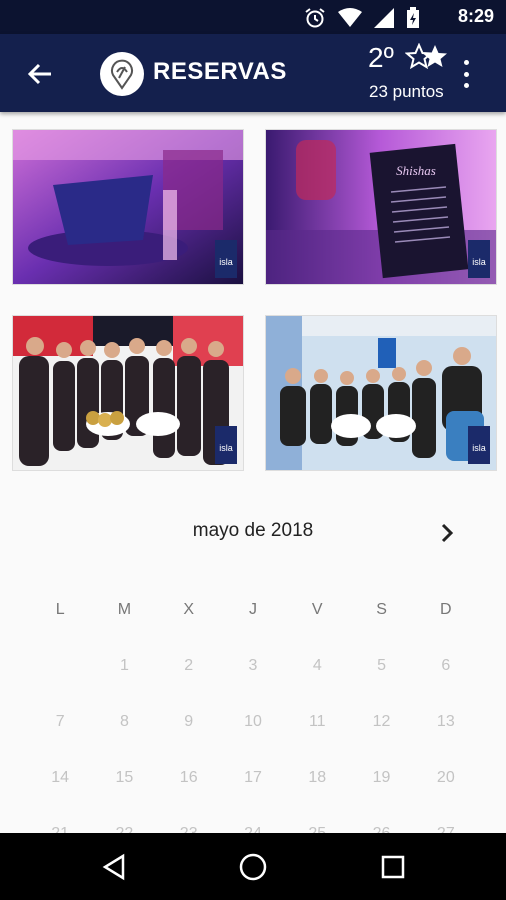 This screenshot has width=506, height=900. I want to click on weekday-header: L M X J V S D, so click(253, 610).